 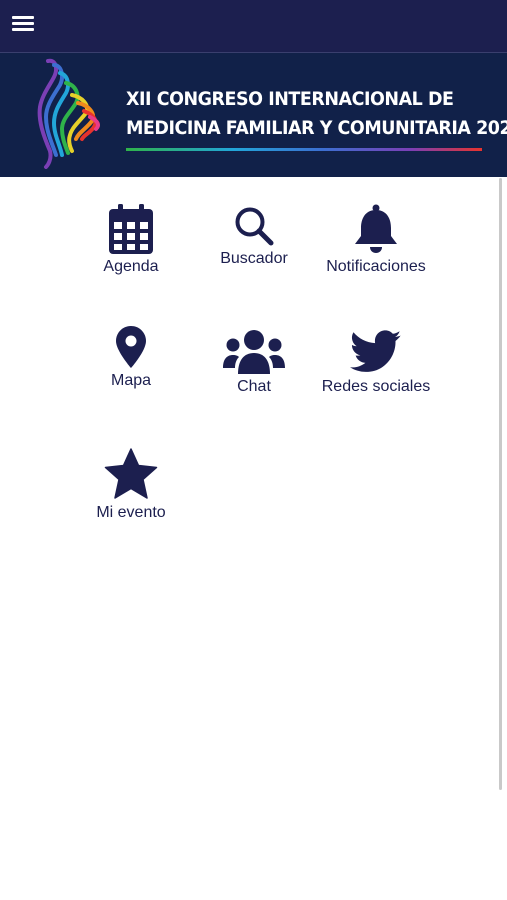 What do you see at coordinates (254, 386) in the screenshot?
I see `menu-item-chat-label: Chat` at bounding box center [254, 386].